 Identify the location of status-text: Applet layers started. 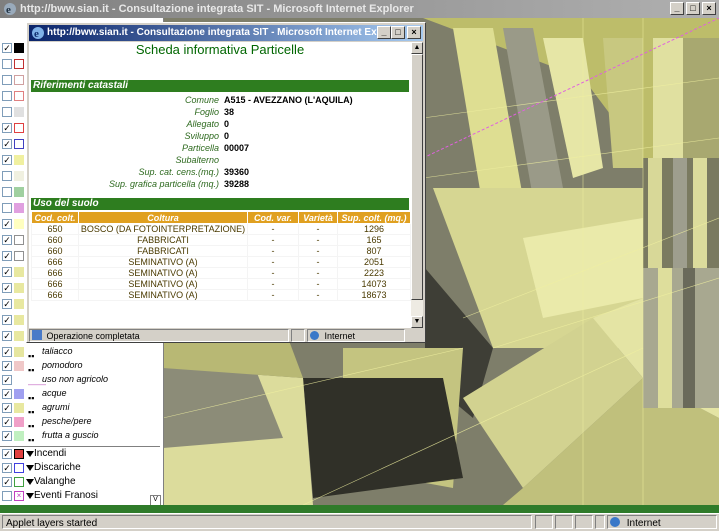
(52, 523).